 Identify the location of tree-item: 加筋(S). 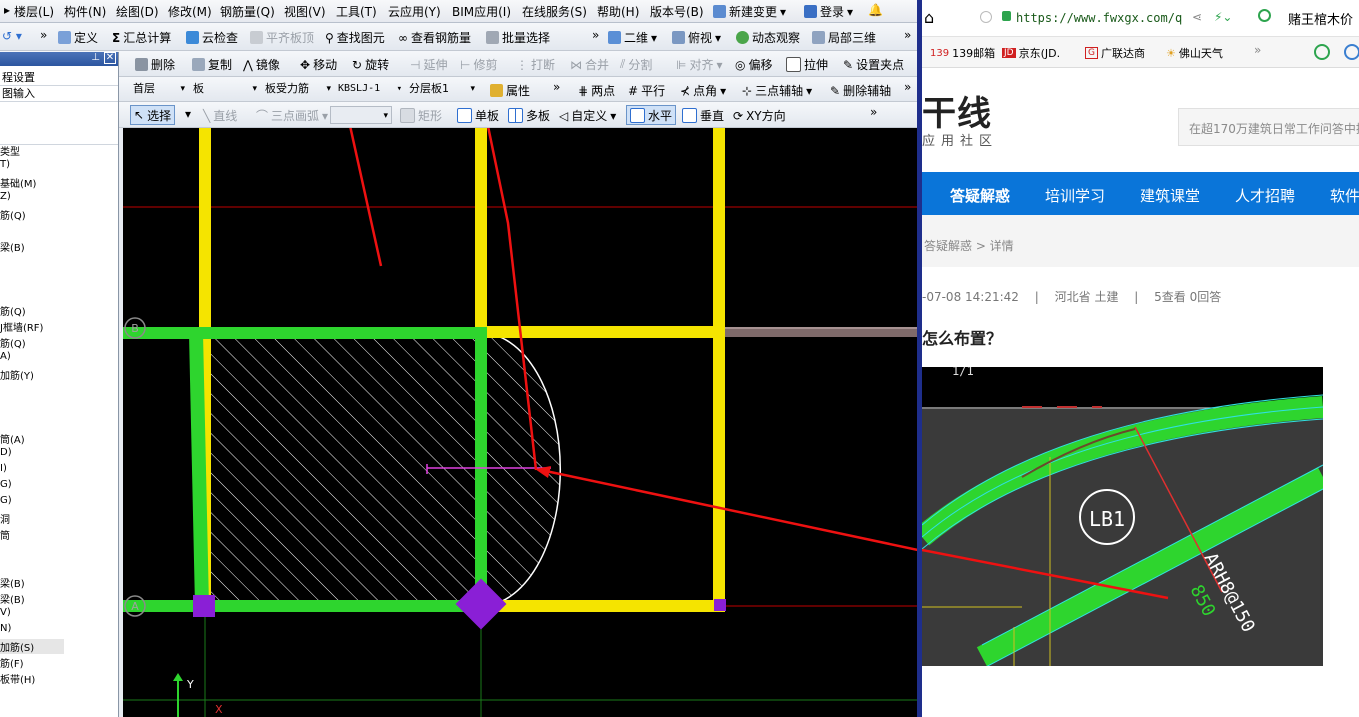
(32, 646).